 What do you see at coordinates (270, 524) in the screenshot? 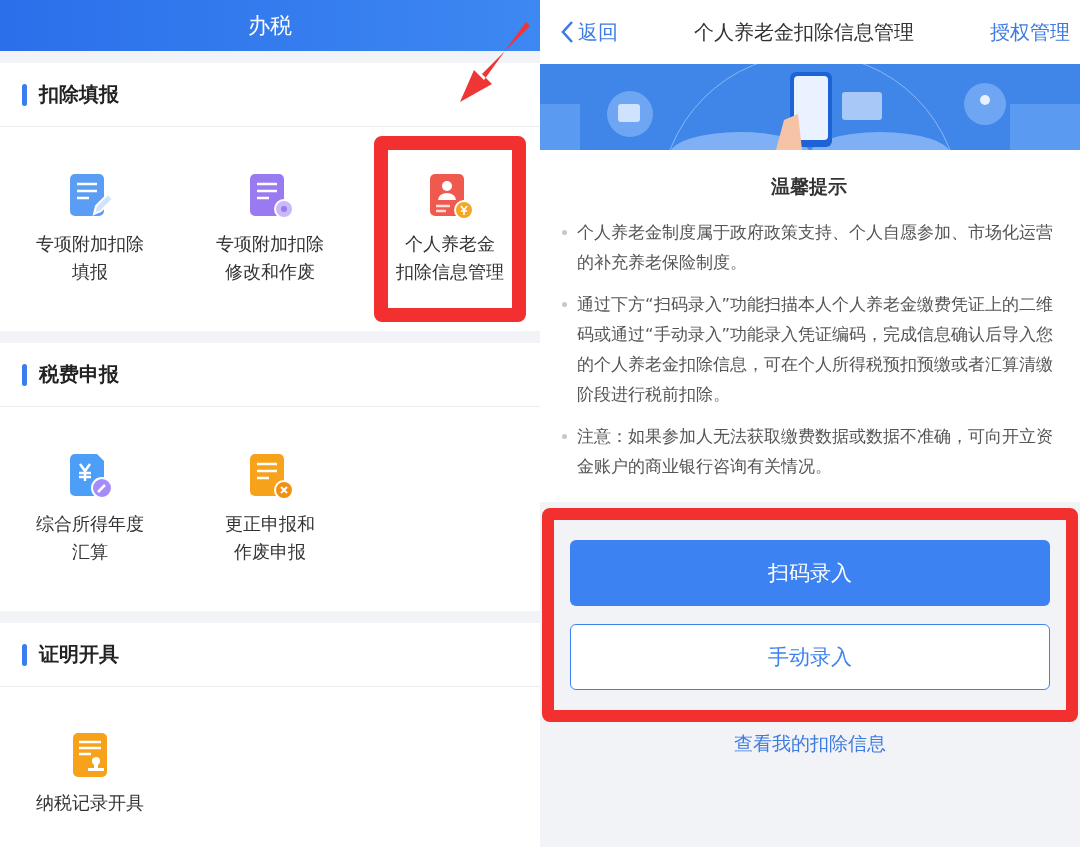
I see `item-label: 更正申报和` at bounding box center [270, 524].